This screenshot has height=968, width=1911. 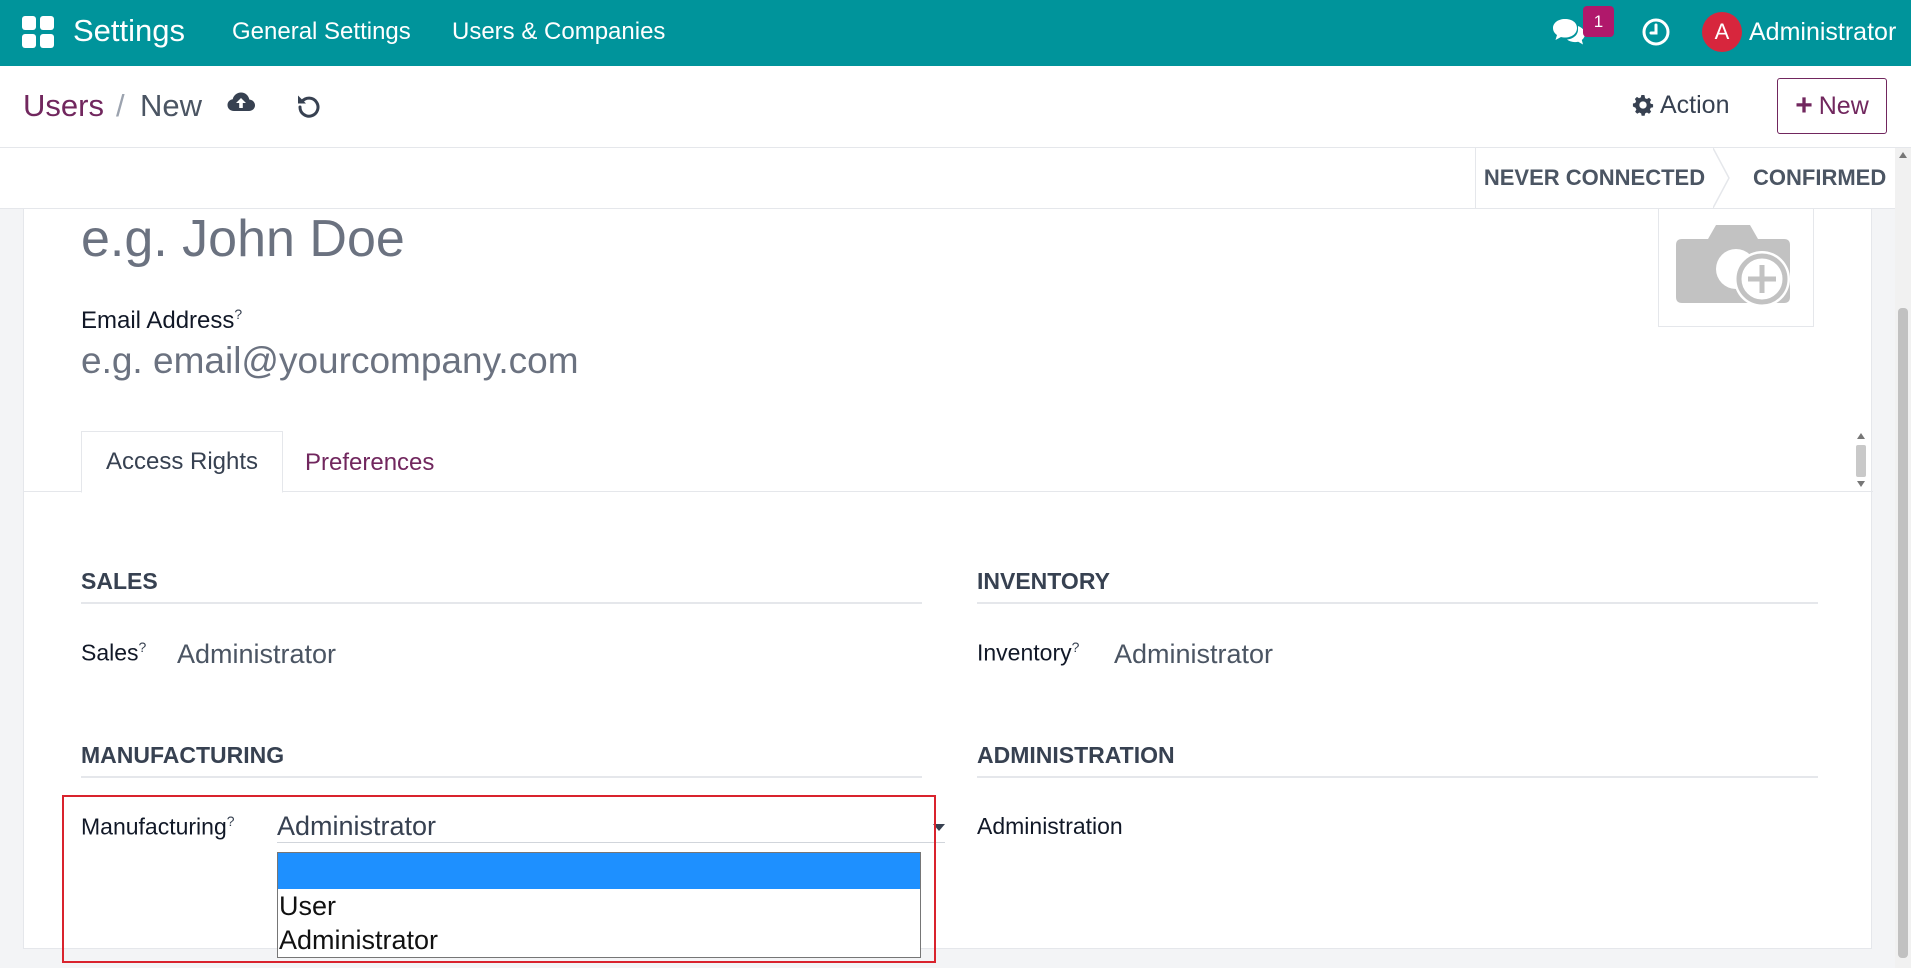 I want to click on tabs-divider, so click(x=948, y=491).